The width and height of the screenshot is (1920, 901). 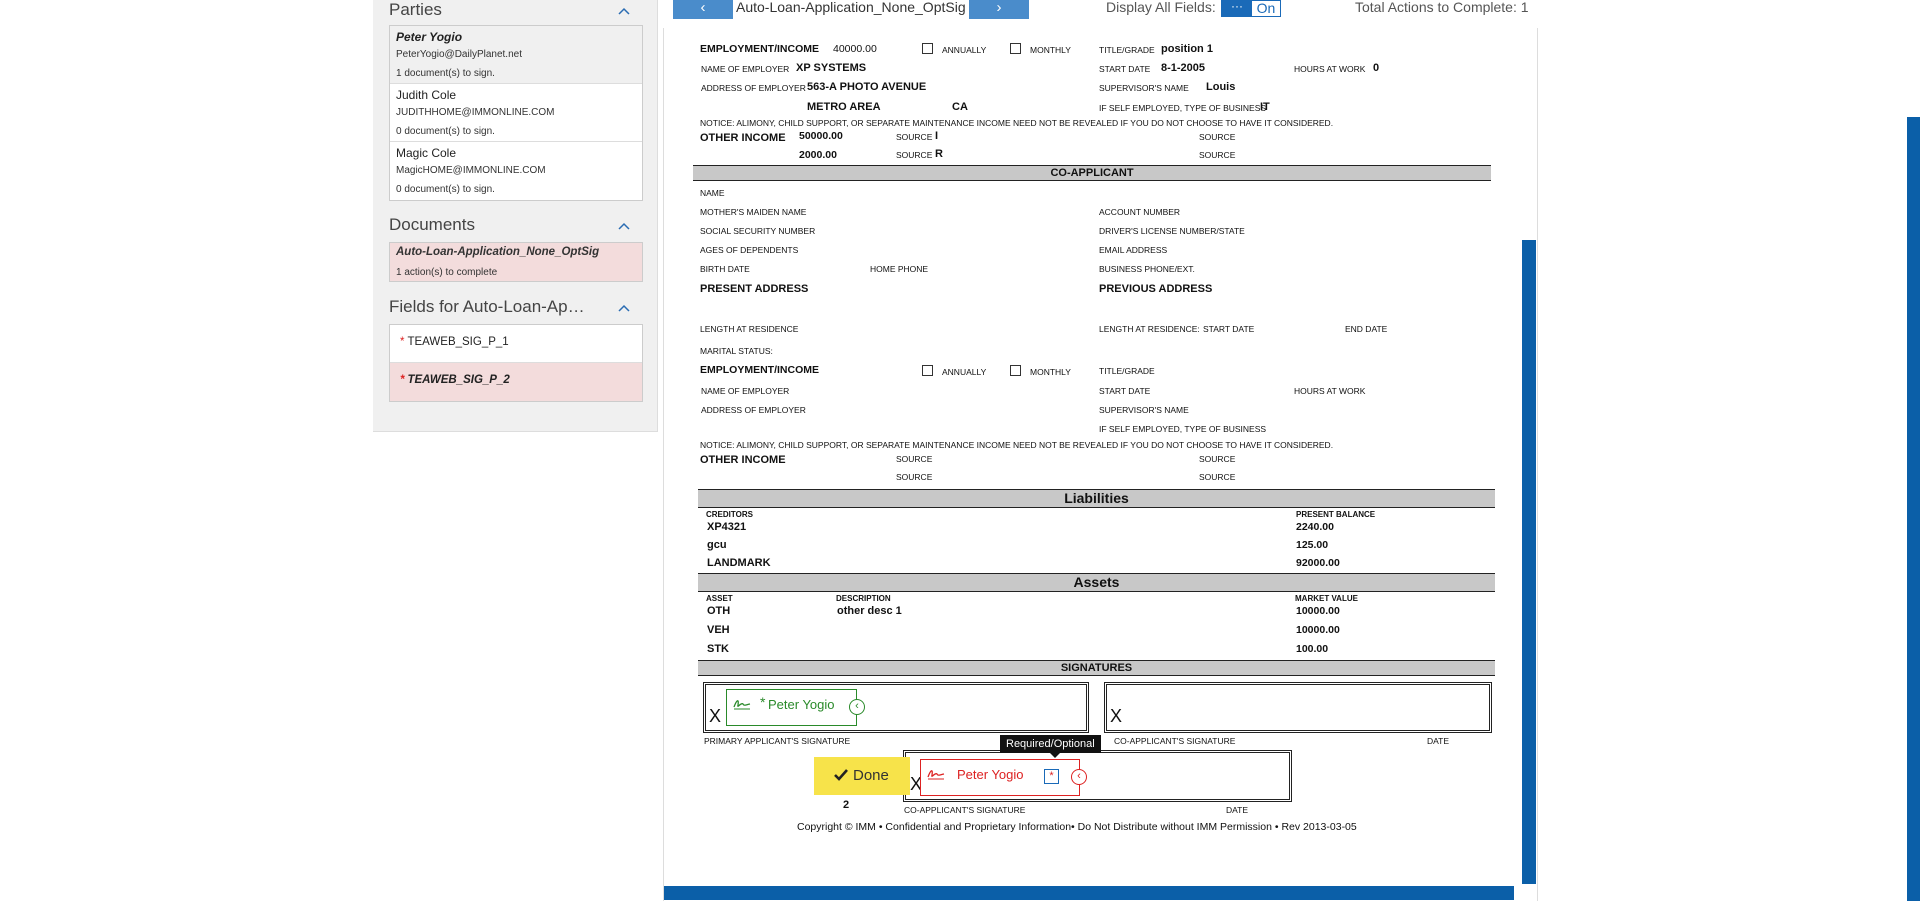 What do you see at coordinates (703, 9) in the screenshot?
I see `prev-document-button: ‹` at bounding box center [703, 9].